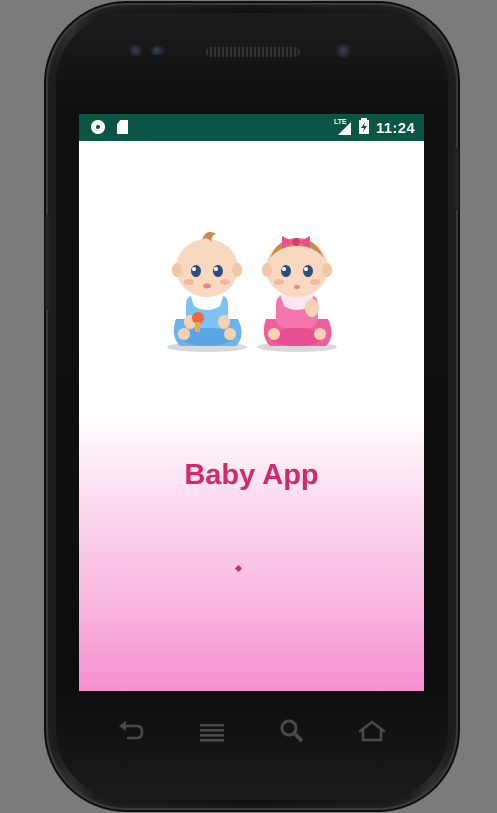 The image size is (497, 813). What do you see at coordinates (251, 475) in the screenshot?
I see `app-title: Baby App` at bounding box center [251, 475].